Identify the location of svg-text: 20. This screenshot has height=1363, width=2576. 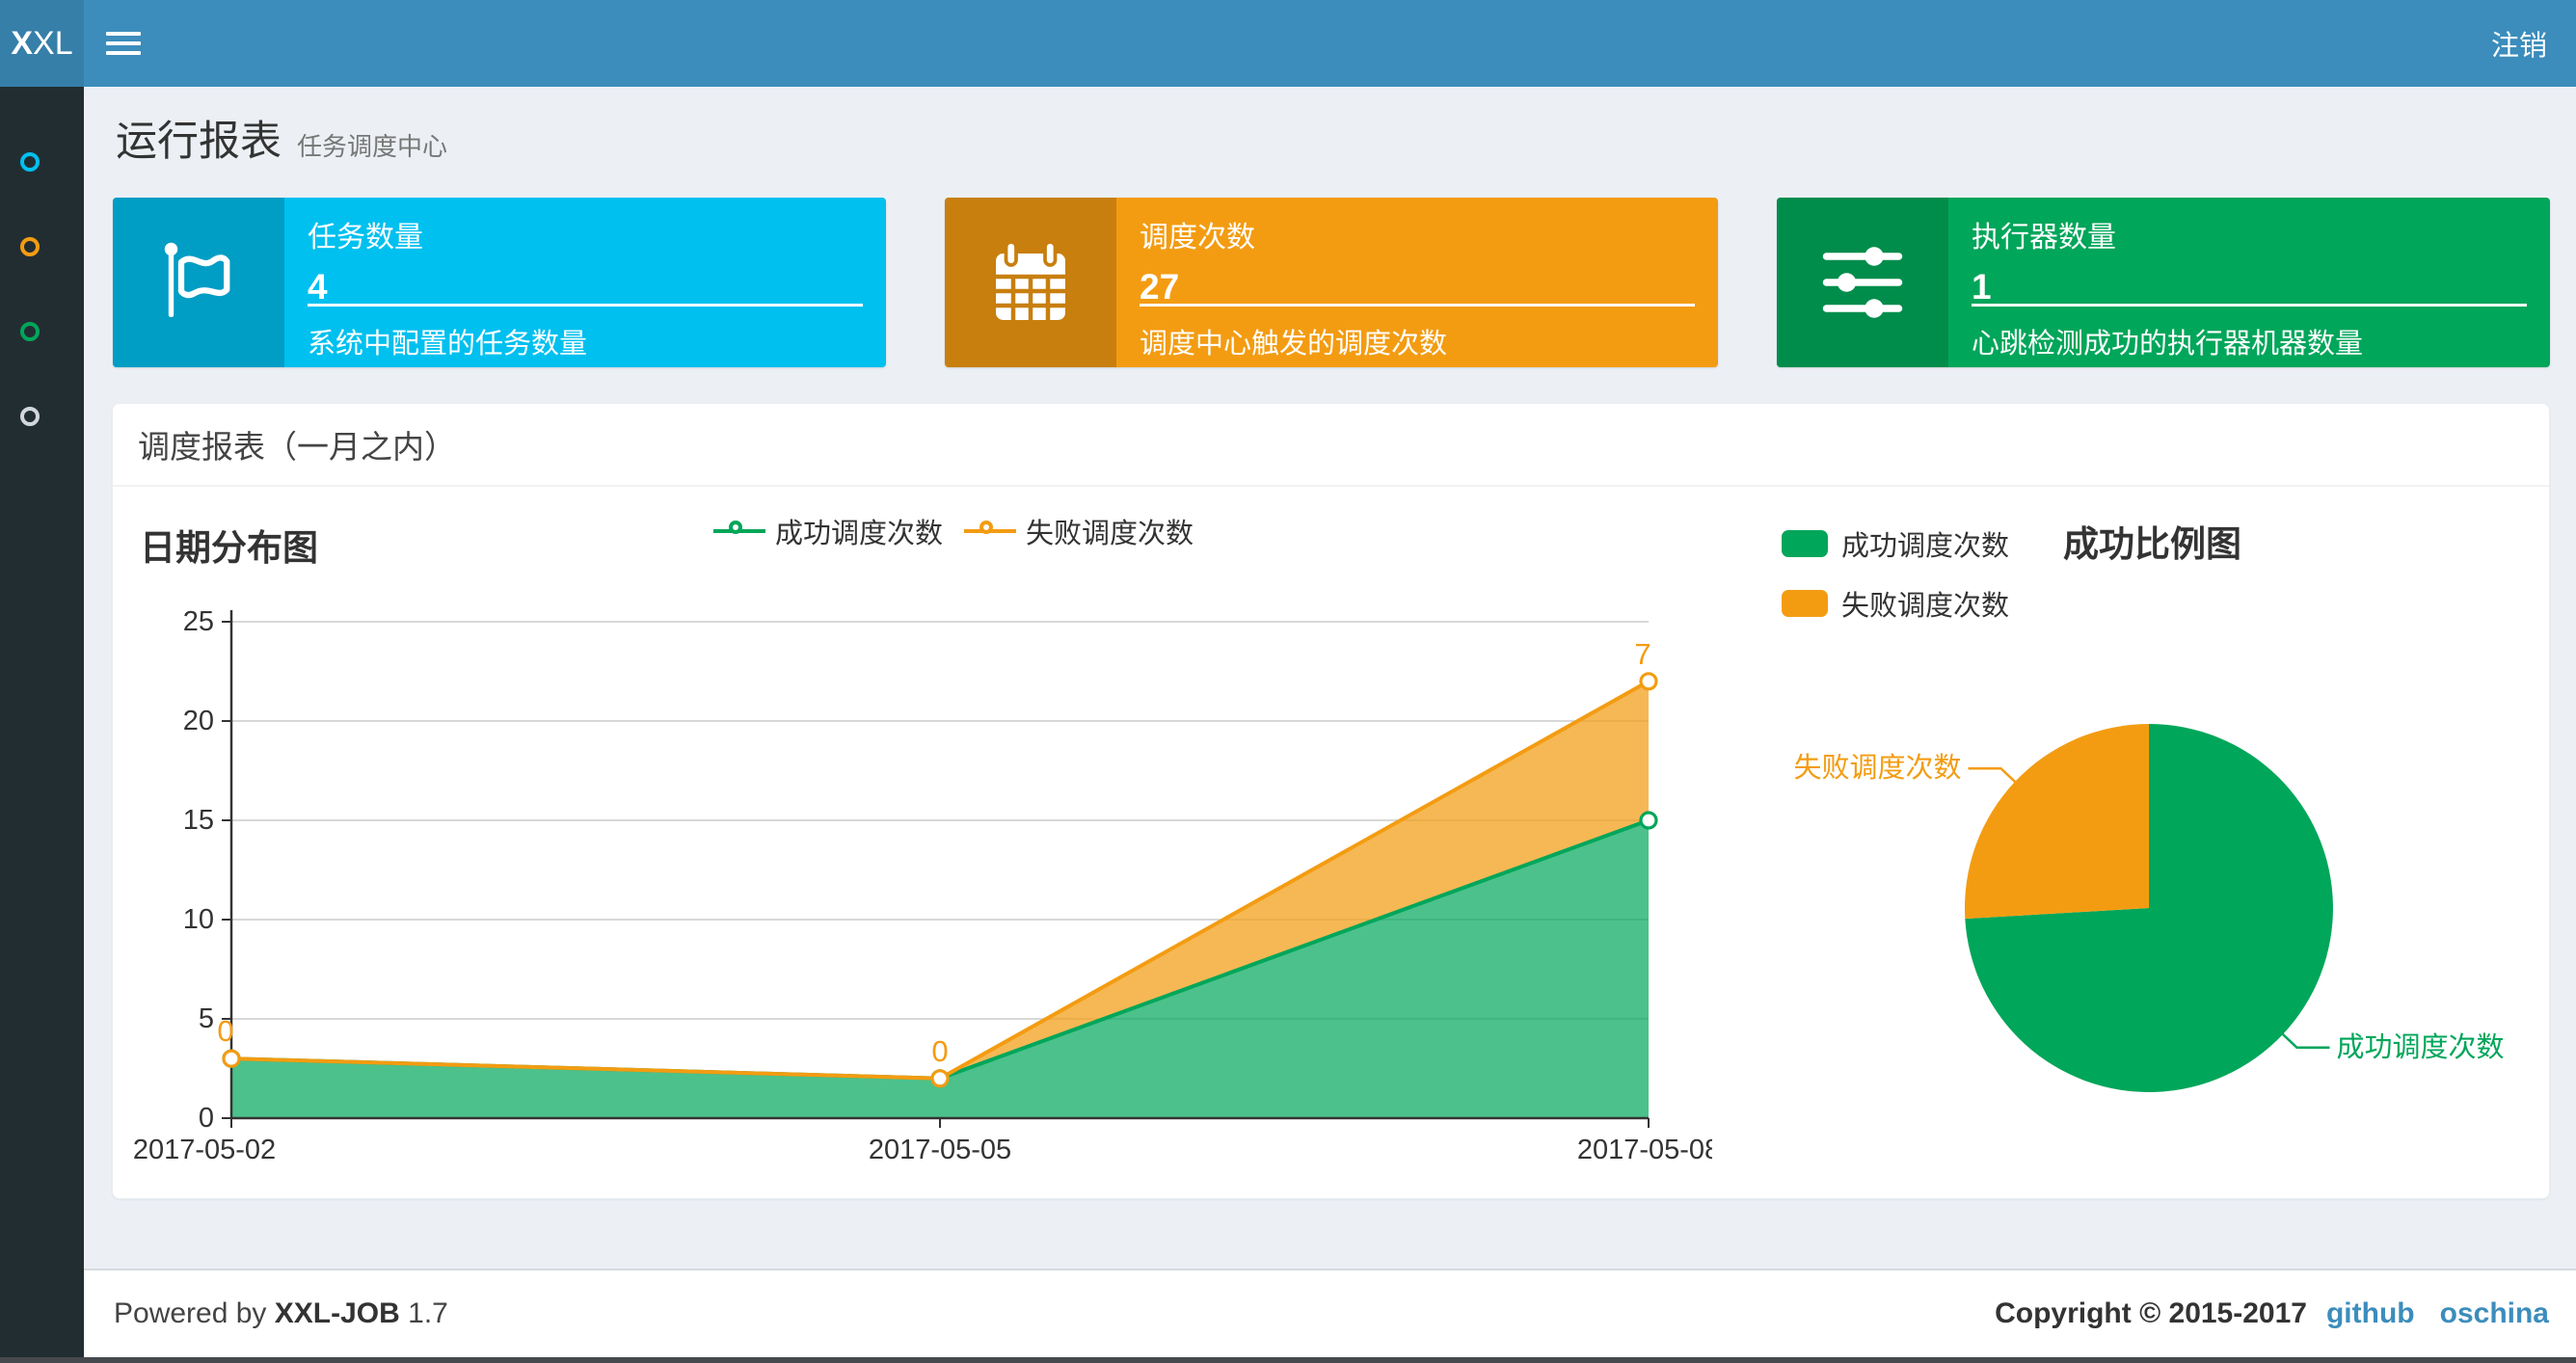
(199, 721).